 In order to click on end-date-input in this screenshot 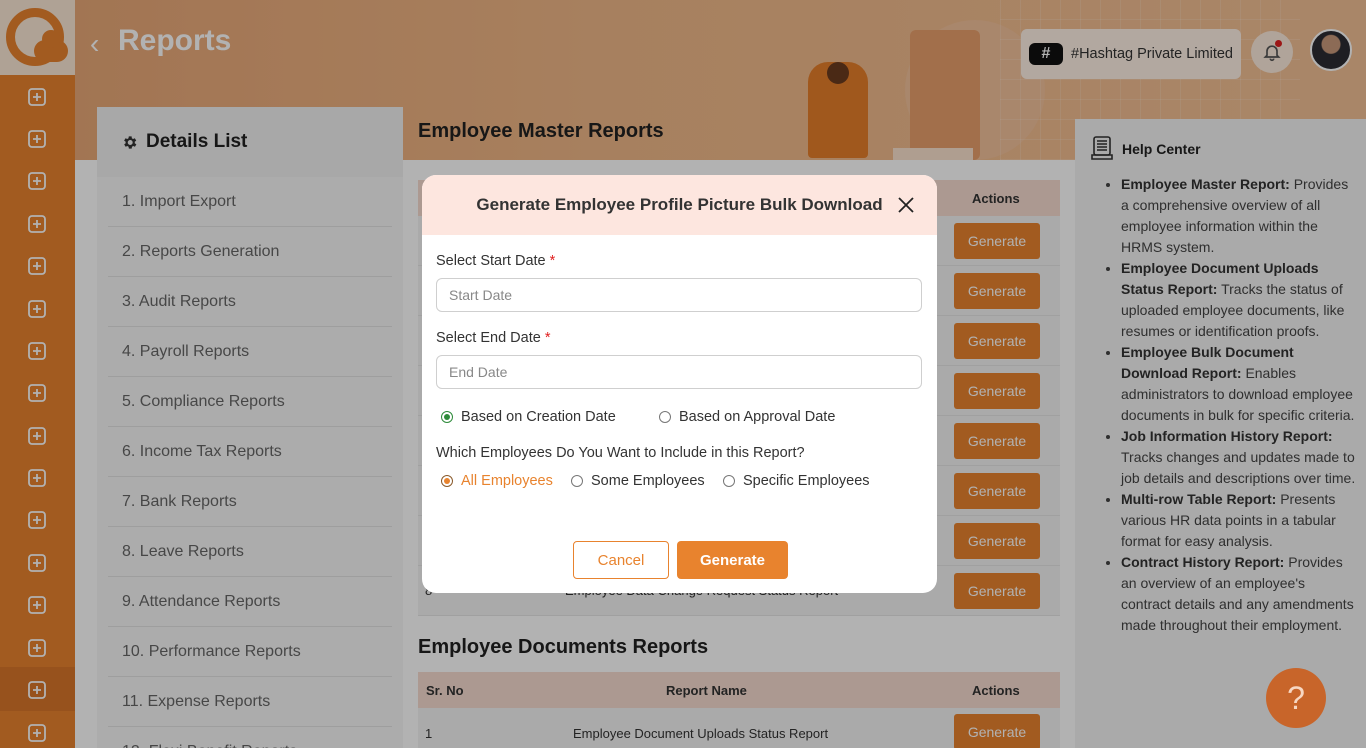, I will do `click(679, 372)`.